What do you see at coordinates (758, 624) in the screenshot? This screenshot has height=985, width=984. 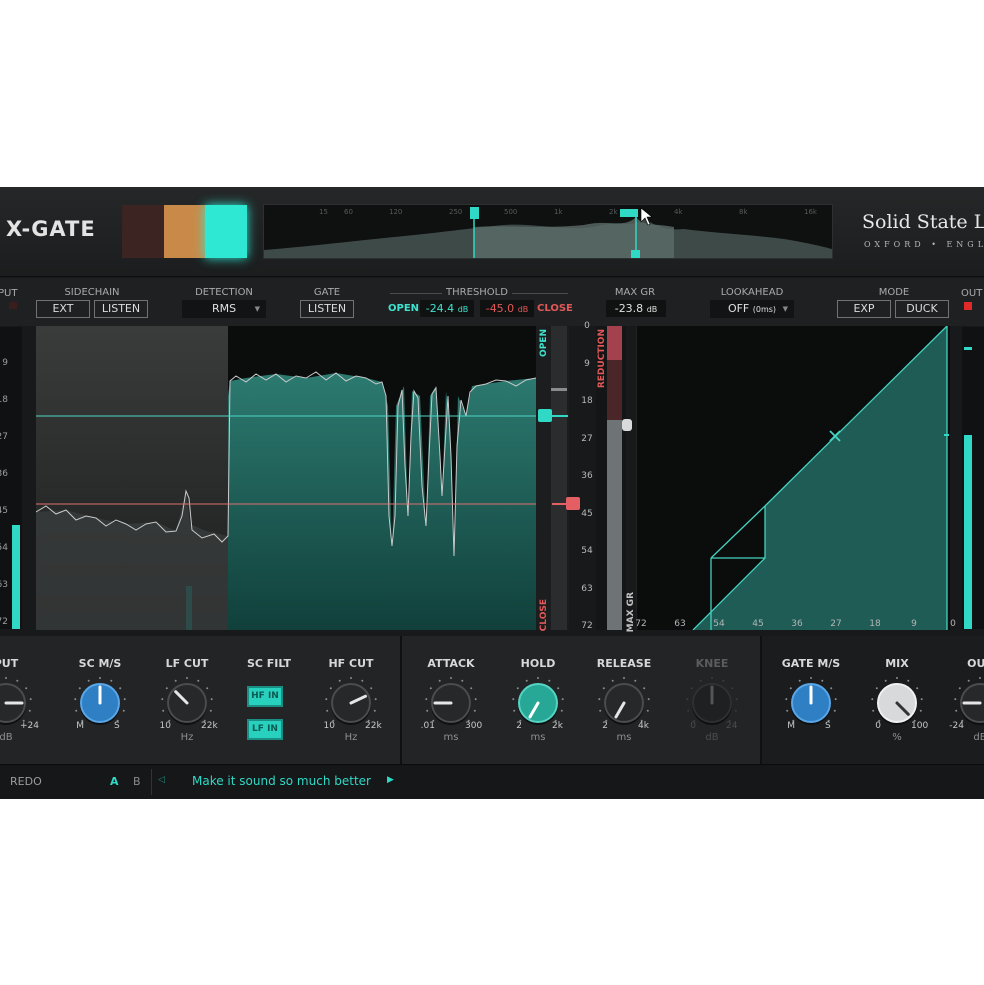 I see `transfer-x-label: 45` at bounding box center [758, 624].